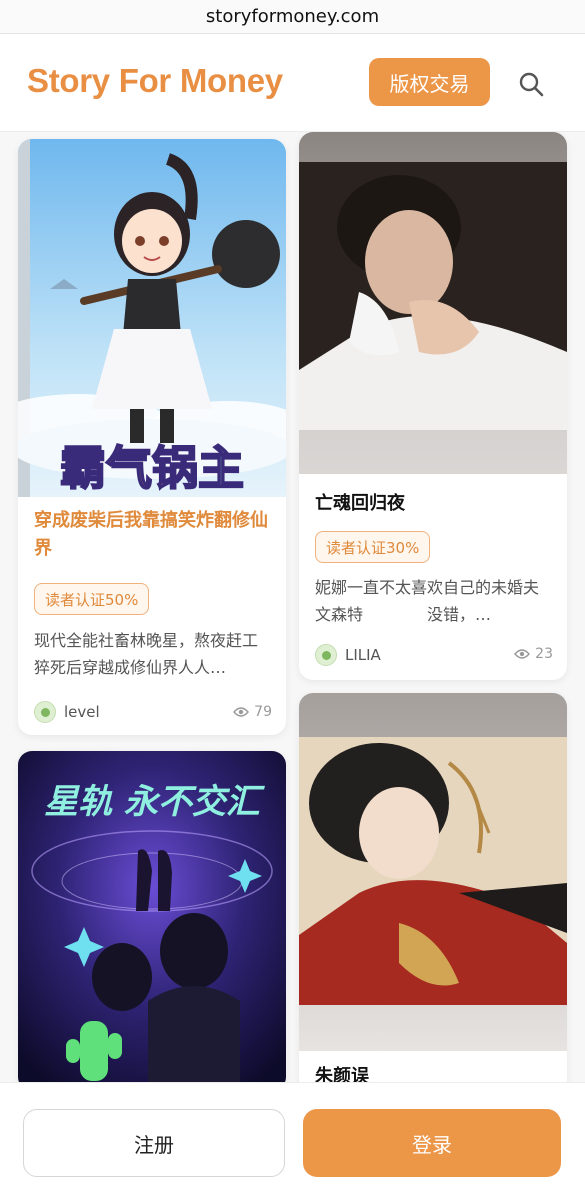 Image resolution: width=585 pixels, height=1200 pixels. Describe the element at coordinates (292, 83) in the screenshot. I see `site-header: Story For Money 版权交易` at that location.